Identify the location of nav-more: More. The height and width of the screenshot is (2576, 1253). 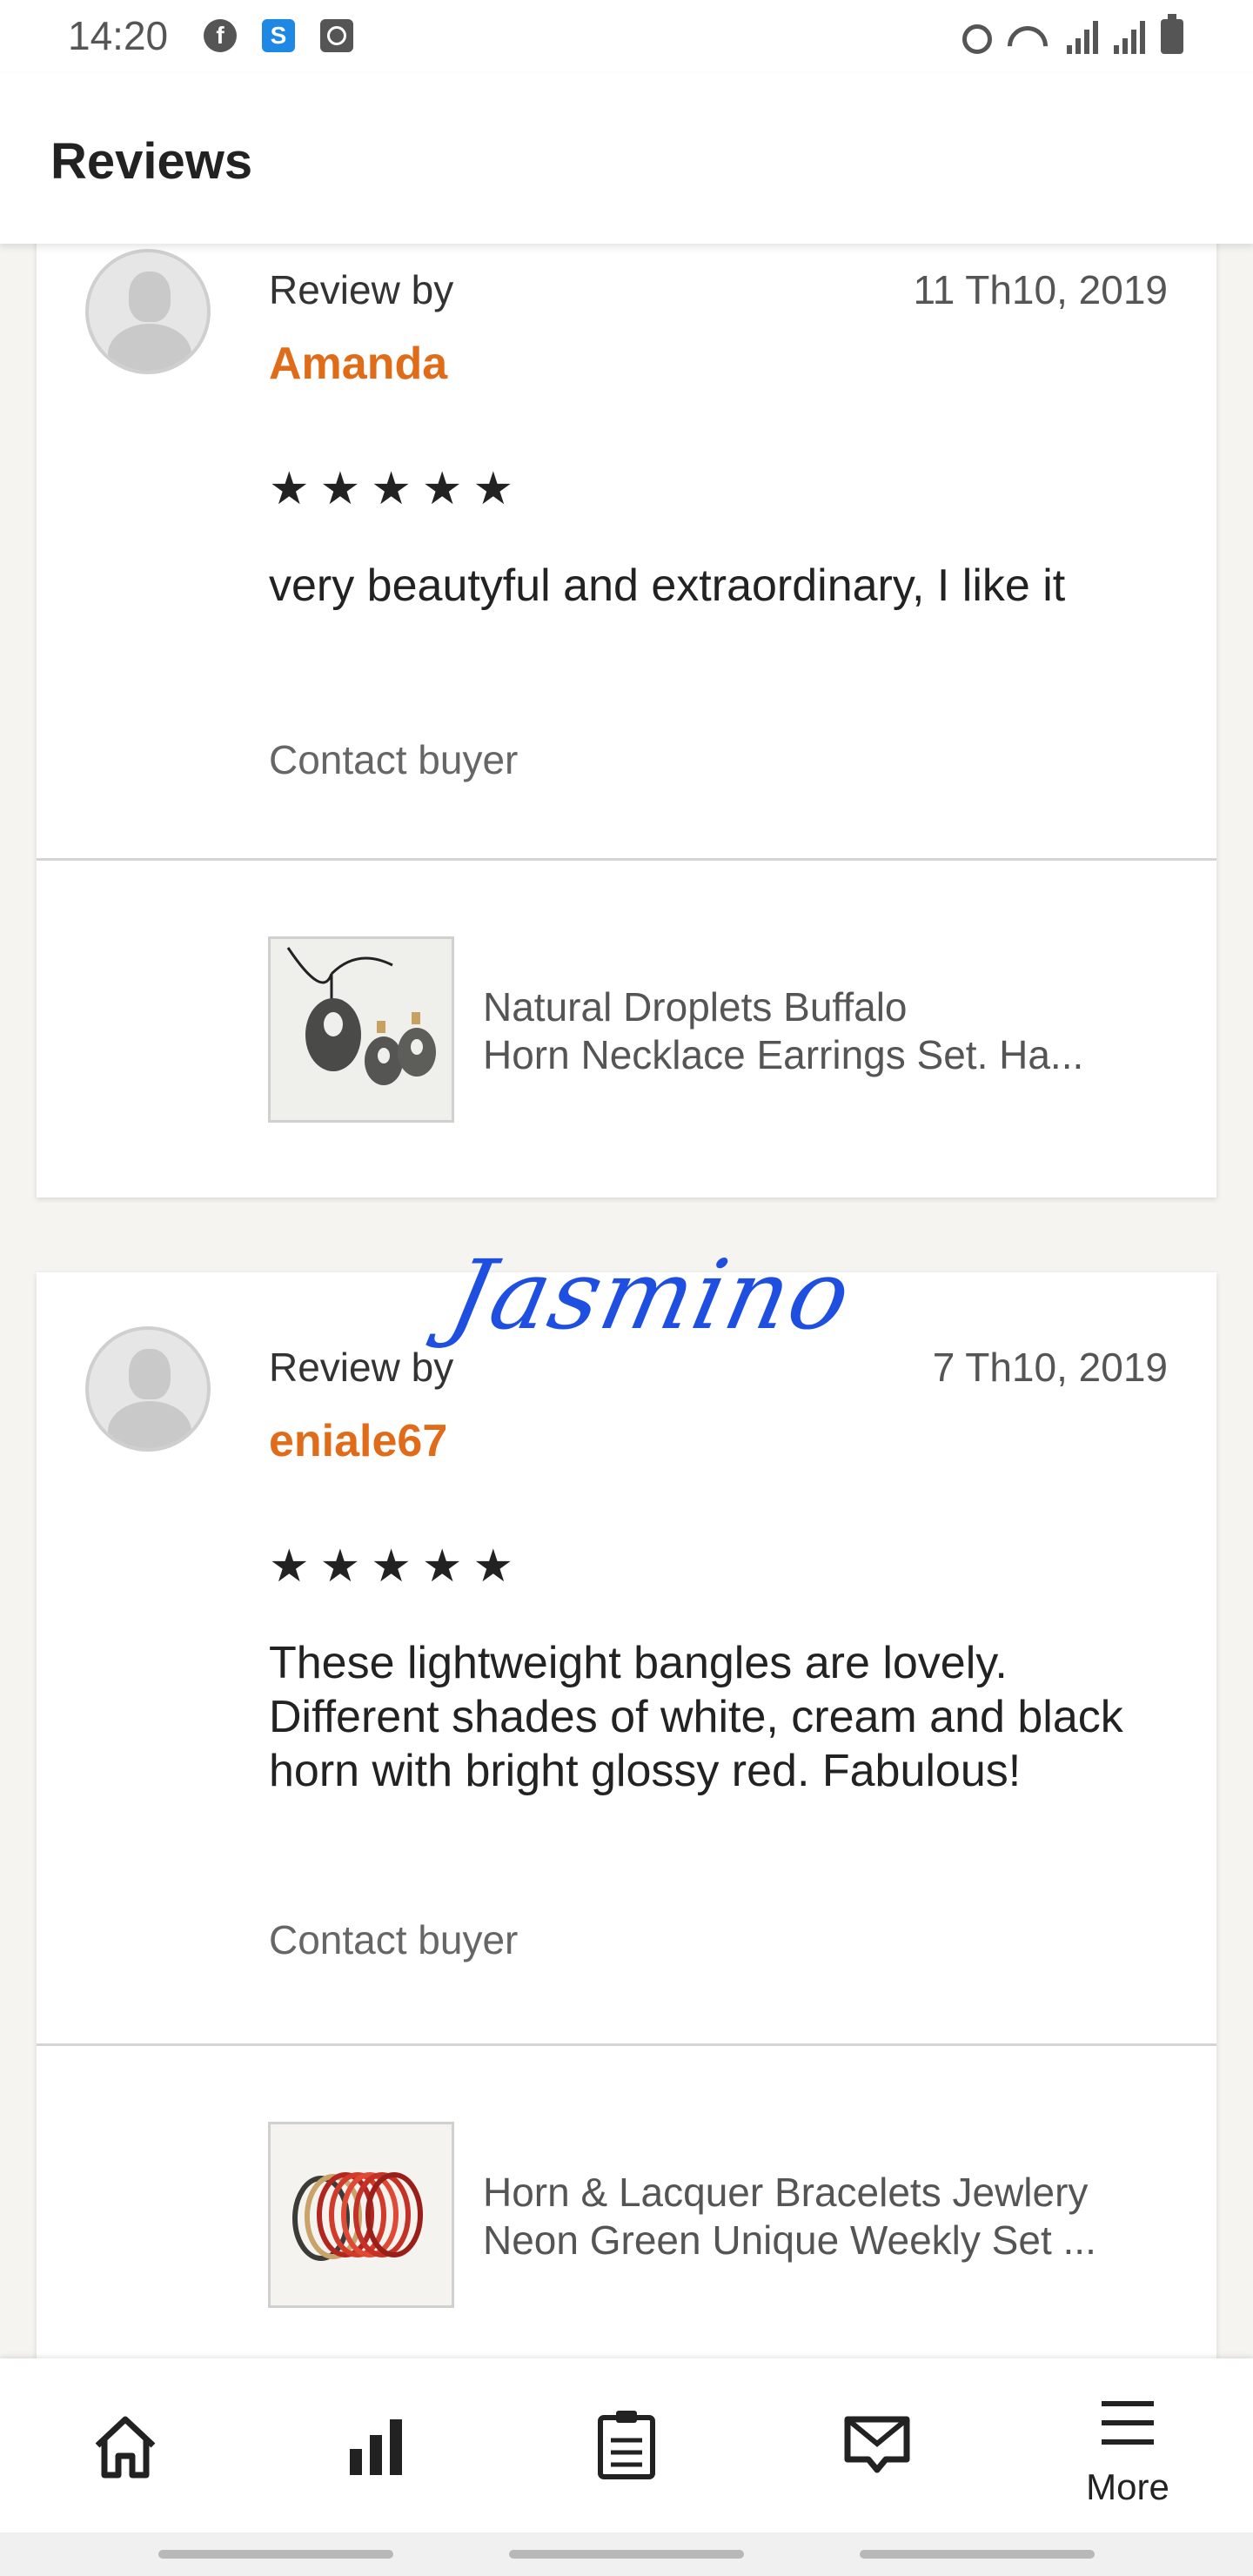
(1127, 2445).